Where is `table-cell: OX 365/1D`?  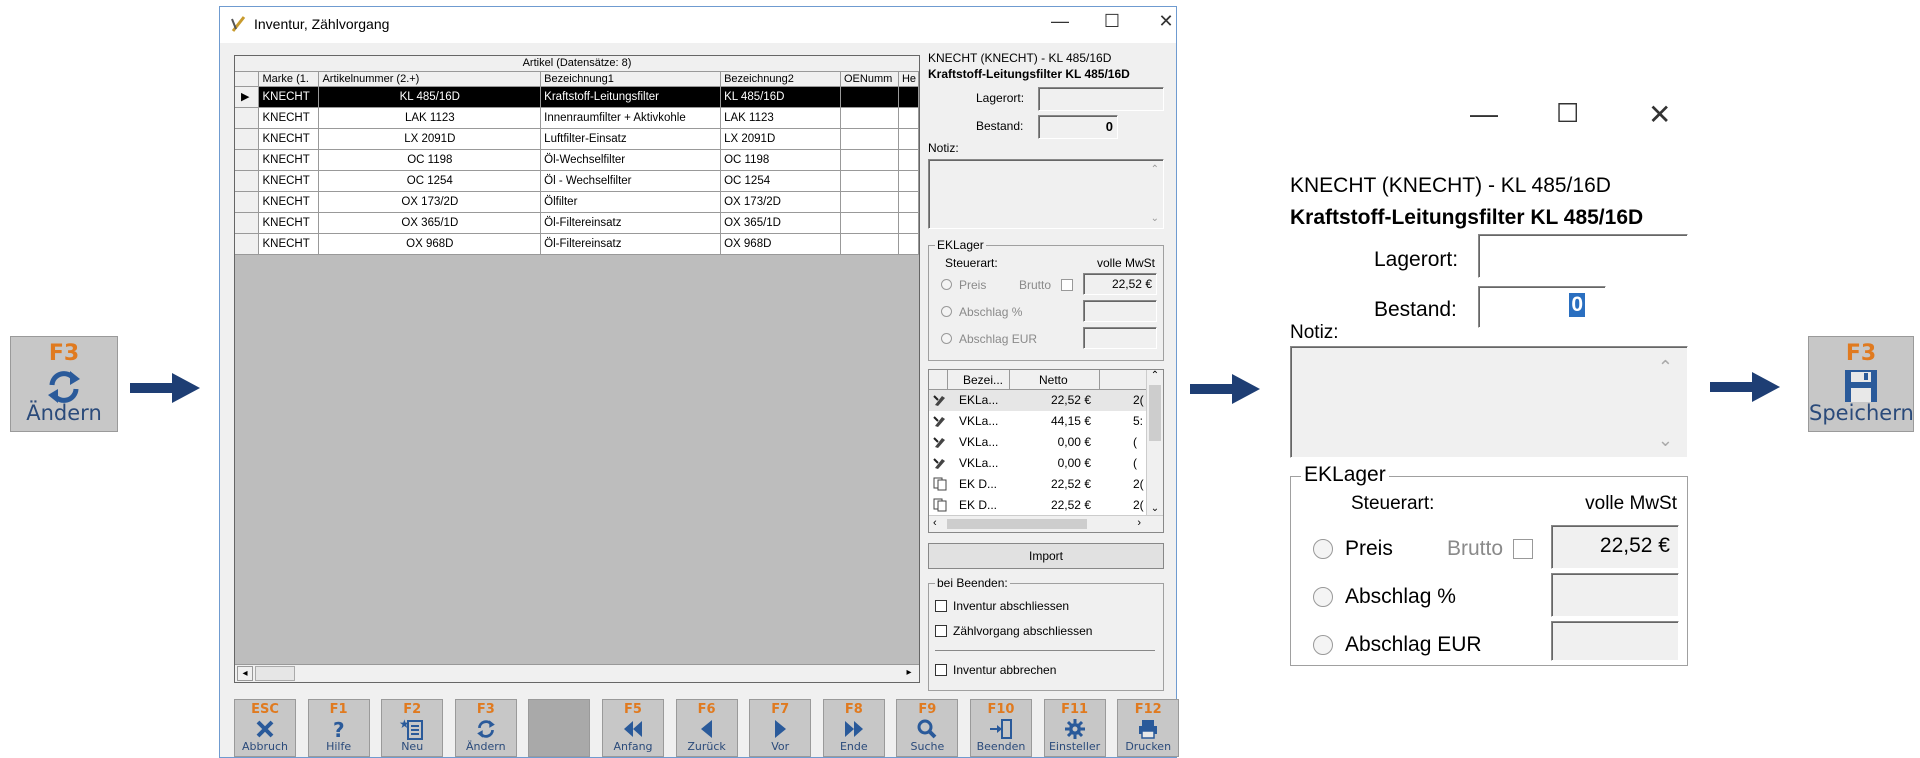 table-cell: OX 365/1D is located at coordinates (780, 223).